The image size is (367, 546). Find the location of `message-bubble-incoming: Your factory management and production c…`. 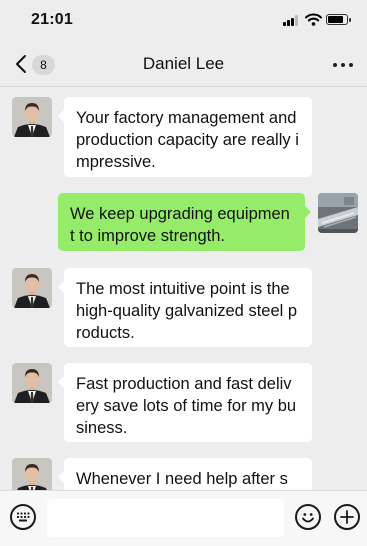

message-bubble-incoming: Your factory management and production c… is located at coordinates (185, 137).